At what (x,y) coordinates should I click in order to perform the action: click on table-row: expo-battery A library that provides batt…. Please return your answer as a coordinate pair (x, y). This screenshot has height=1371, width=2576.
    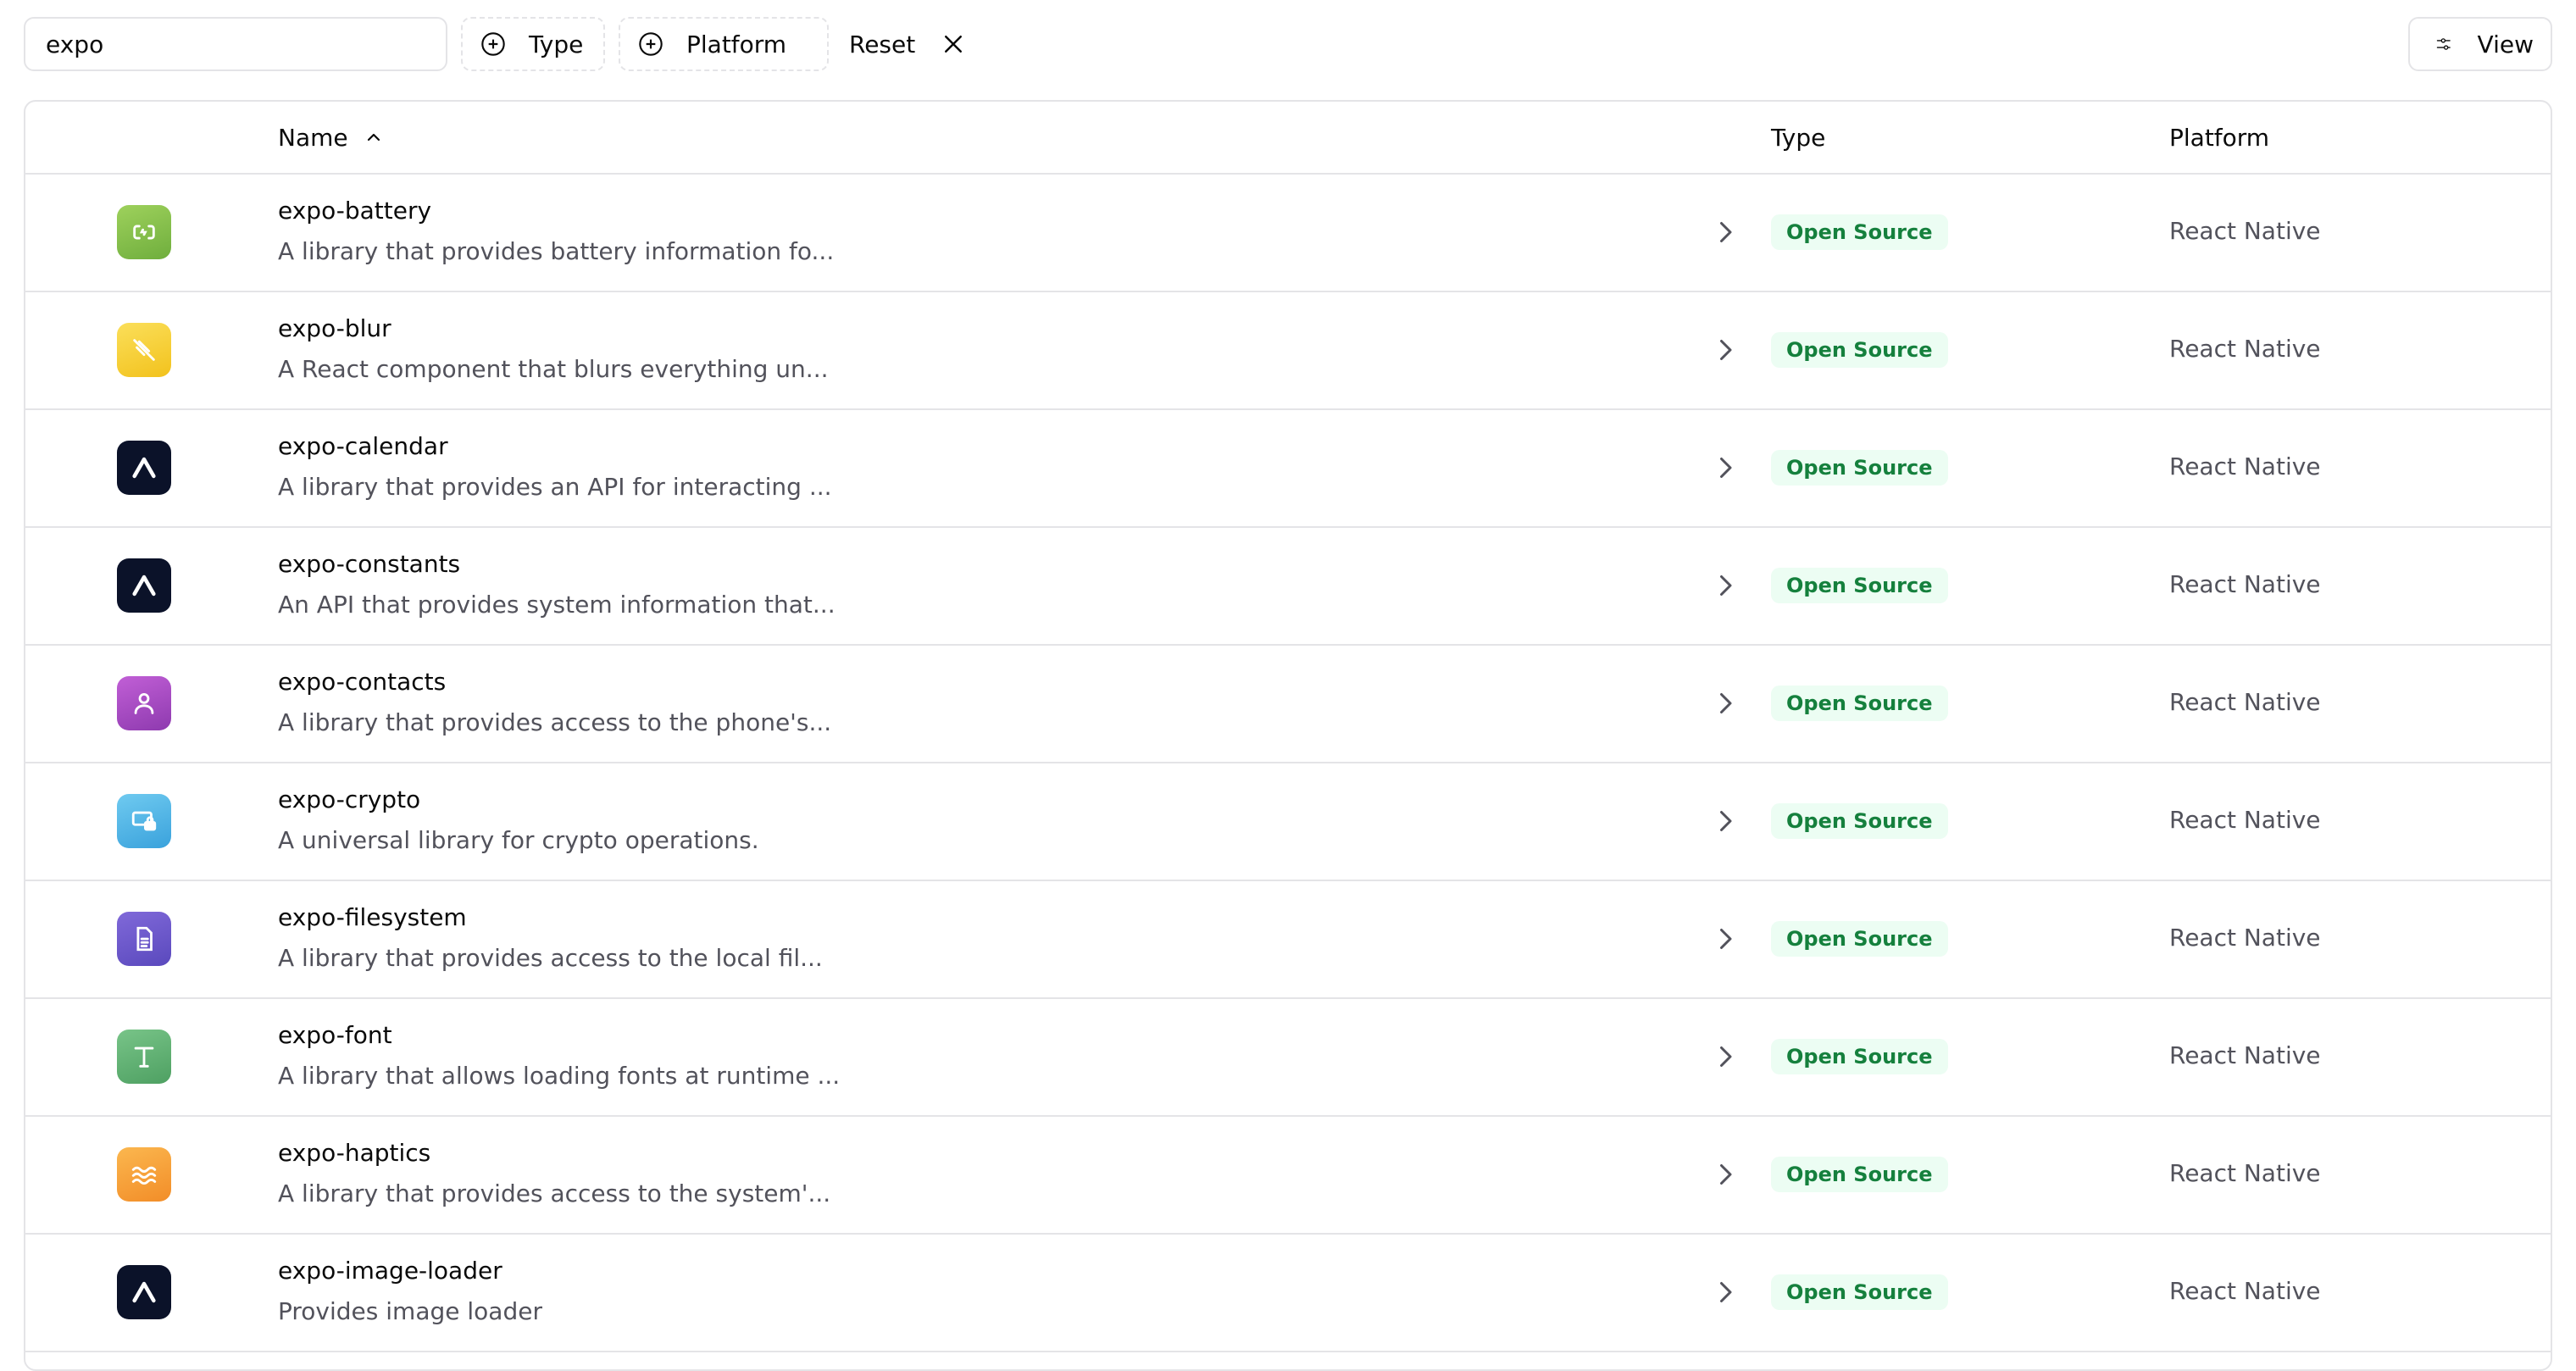
    Looking at the image, I should click on (1288, 233).